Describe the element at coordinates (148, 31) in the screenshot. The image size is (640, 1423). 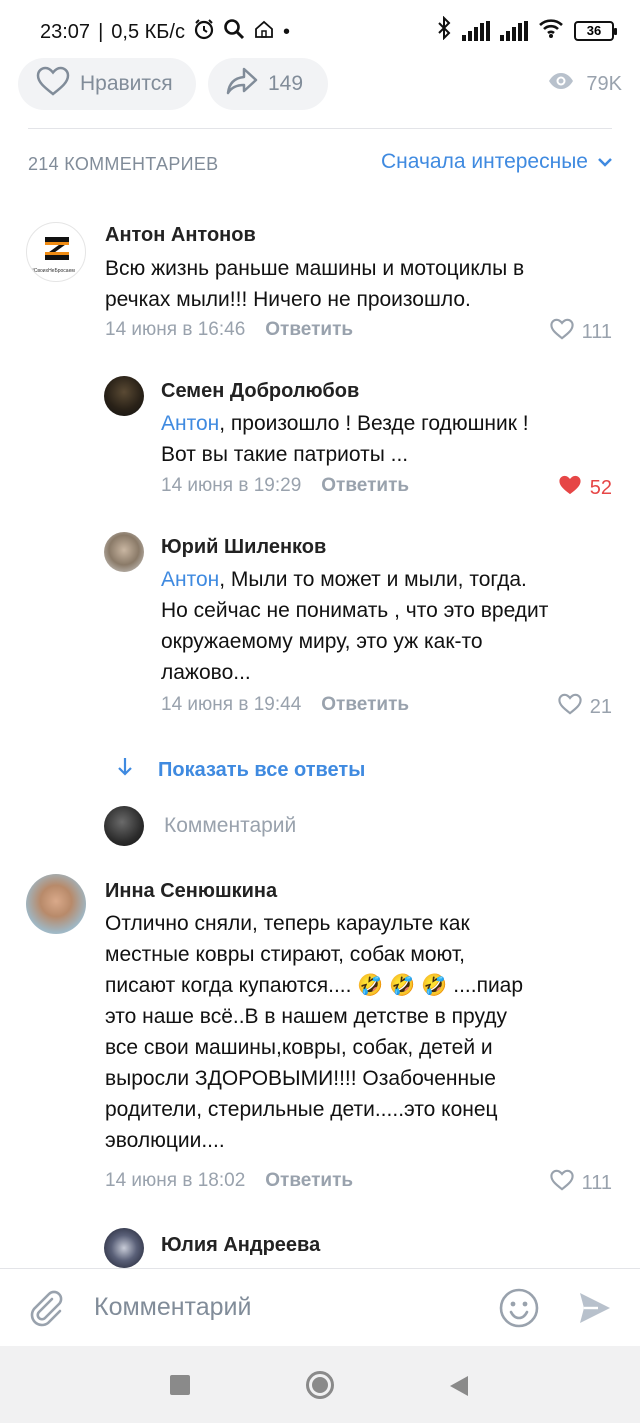
I see `status-speed: 0,5 КБ/с` at that location.